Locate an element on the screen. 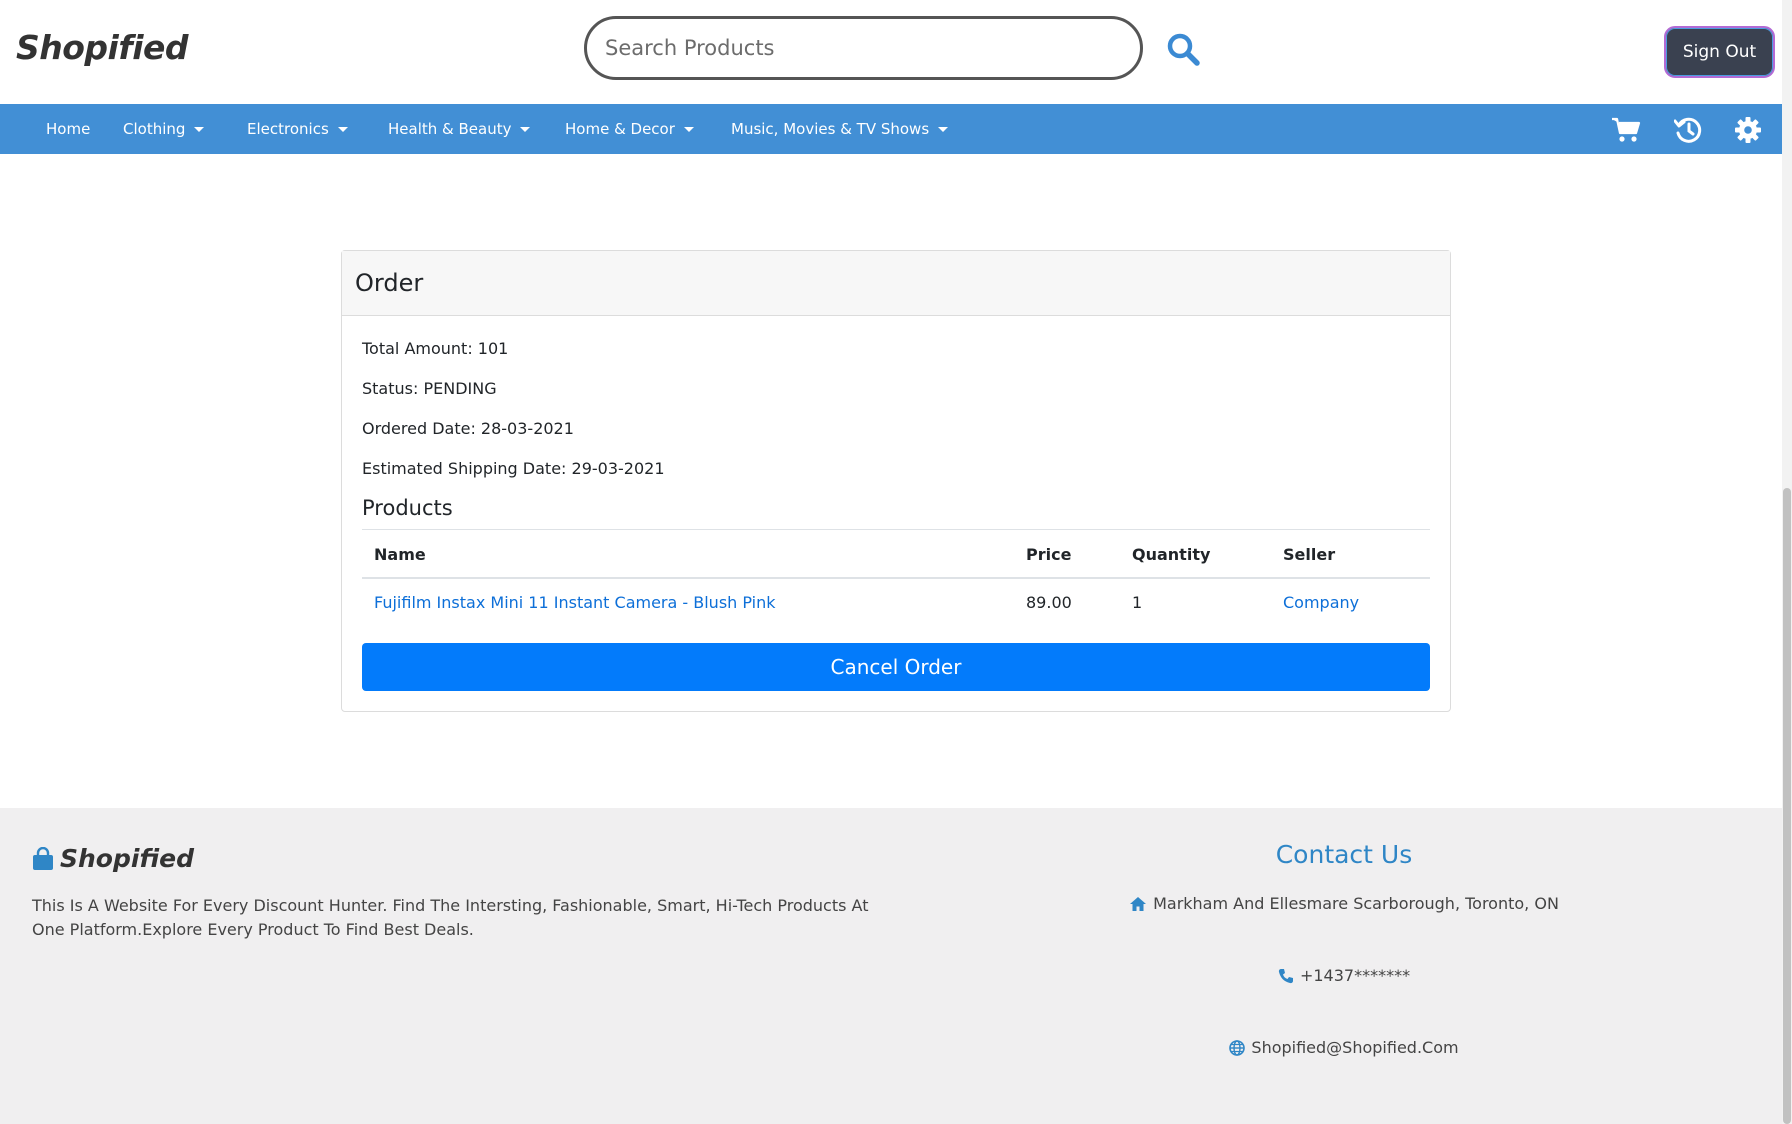 The width and height of the screenshot is (1792, 1124). nav-item-label: Health & Beauty is located at coordinates (450, 129).